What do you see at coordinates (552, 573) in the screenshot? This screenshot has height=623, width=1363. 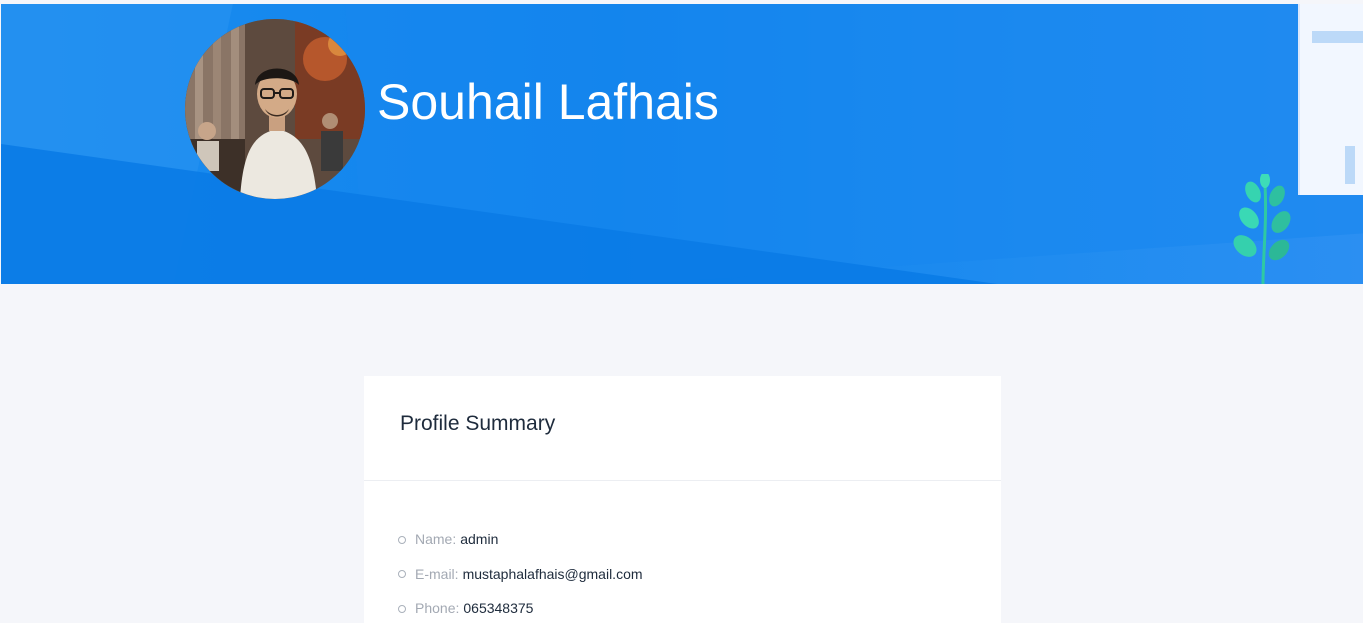 I see `info-value: mustaphalafhais@gmail.com` at bounding box center [552, 573].